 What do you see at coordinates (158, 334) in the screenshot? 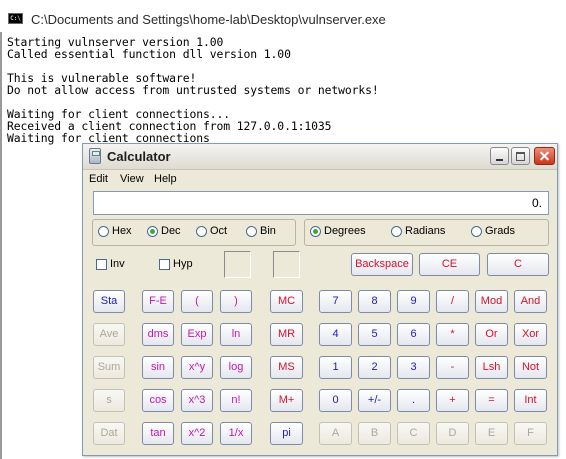
I see `dms-button: dms` at bounding box center [158, 334].